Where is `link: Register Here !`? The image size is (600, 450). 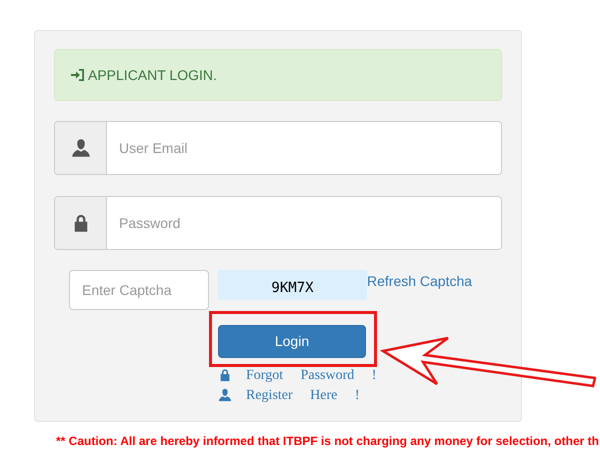
link: Register Here ! is located at coordinates (303, 395).